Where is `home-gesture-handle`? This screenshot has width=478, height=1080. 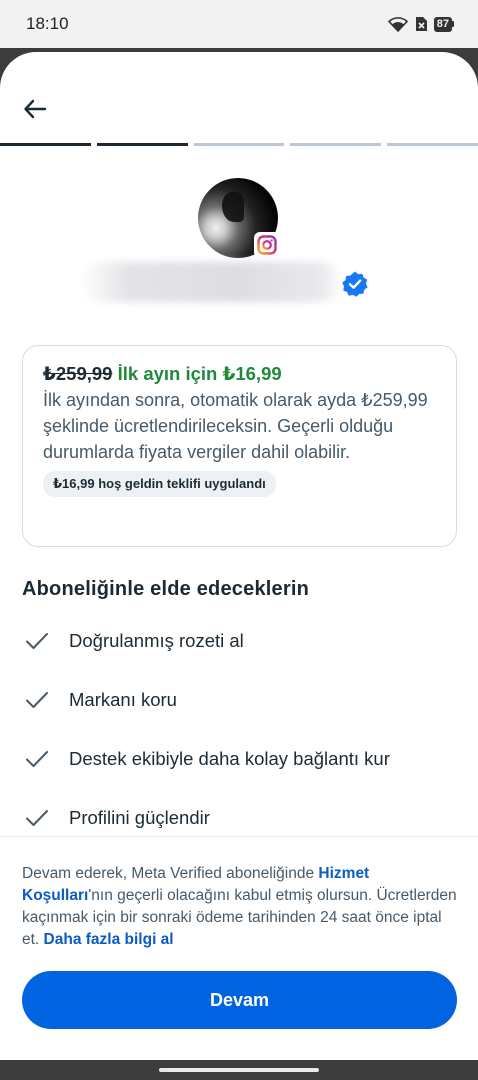
home-gesture-handle is located at coordinates (239, 1070).